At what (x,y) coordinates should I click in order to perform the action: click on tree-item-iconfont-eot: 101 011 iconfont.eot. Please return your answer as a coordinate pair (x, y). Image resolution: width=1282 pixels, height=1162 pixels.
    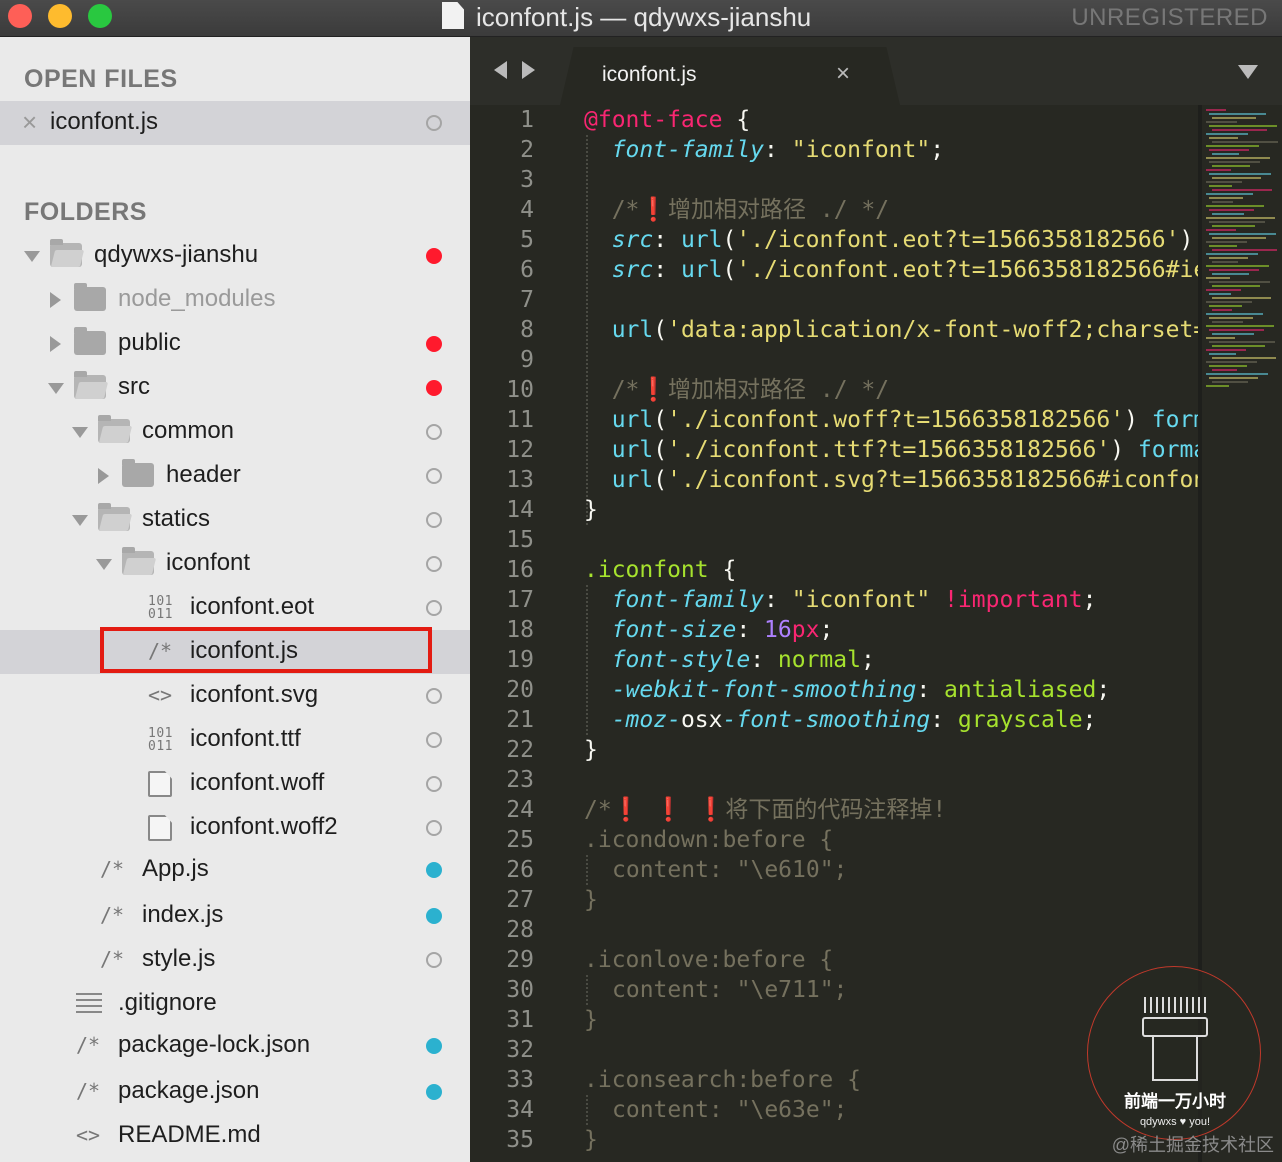
    Looking at the image, I should click on (235, 608).